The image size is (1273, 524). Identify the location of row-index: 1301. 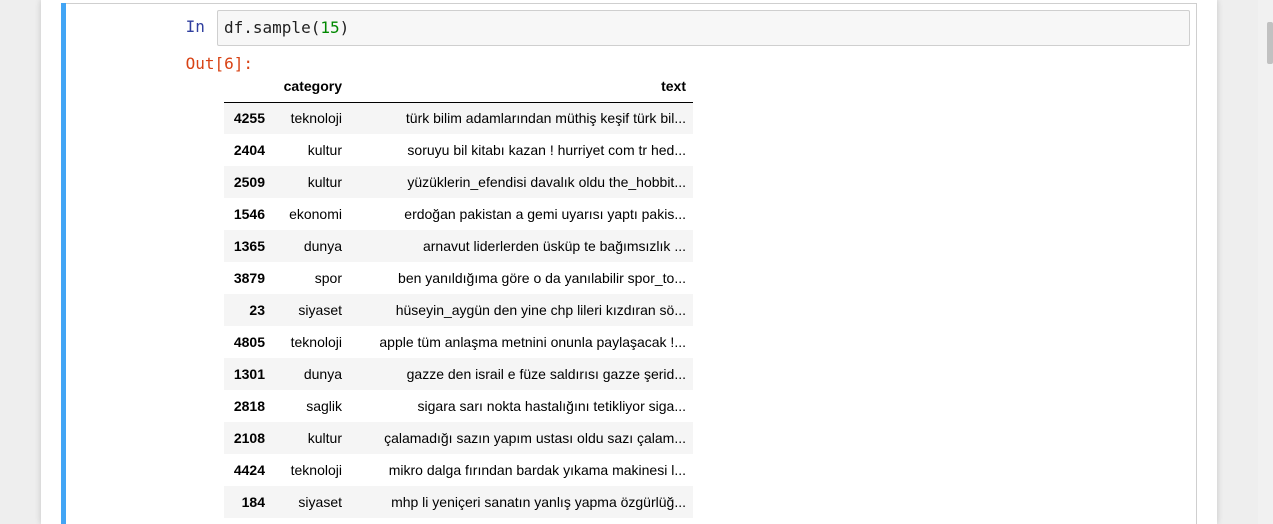
(249, 374).